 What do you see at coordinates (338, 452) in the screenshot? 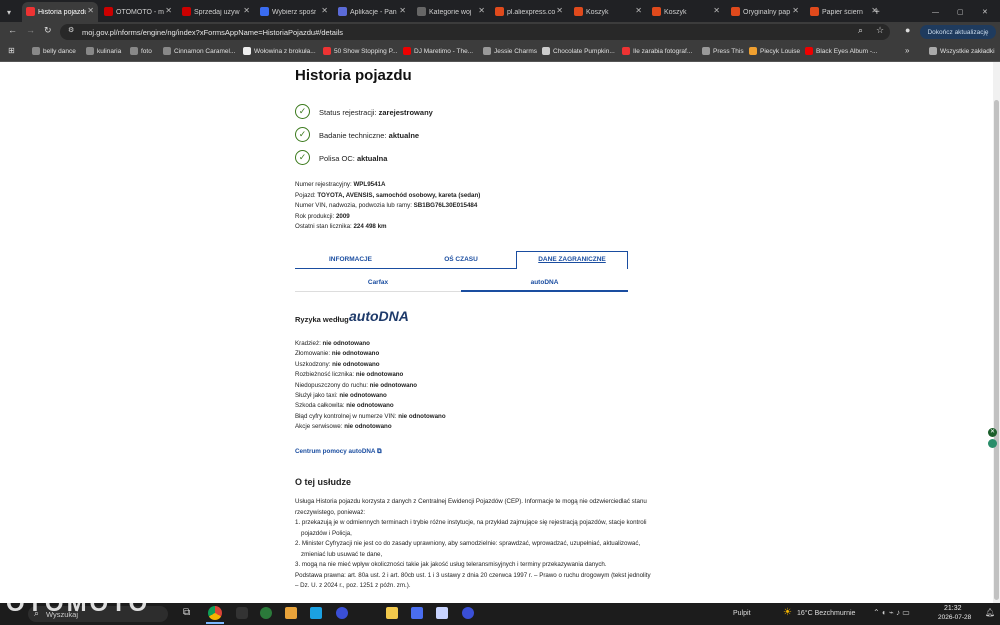
I see `help-link: Centrum pomocy autoDNA ⧉` at bounding box center [338, 452].